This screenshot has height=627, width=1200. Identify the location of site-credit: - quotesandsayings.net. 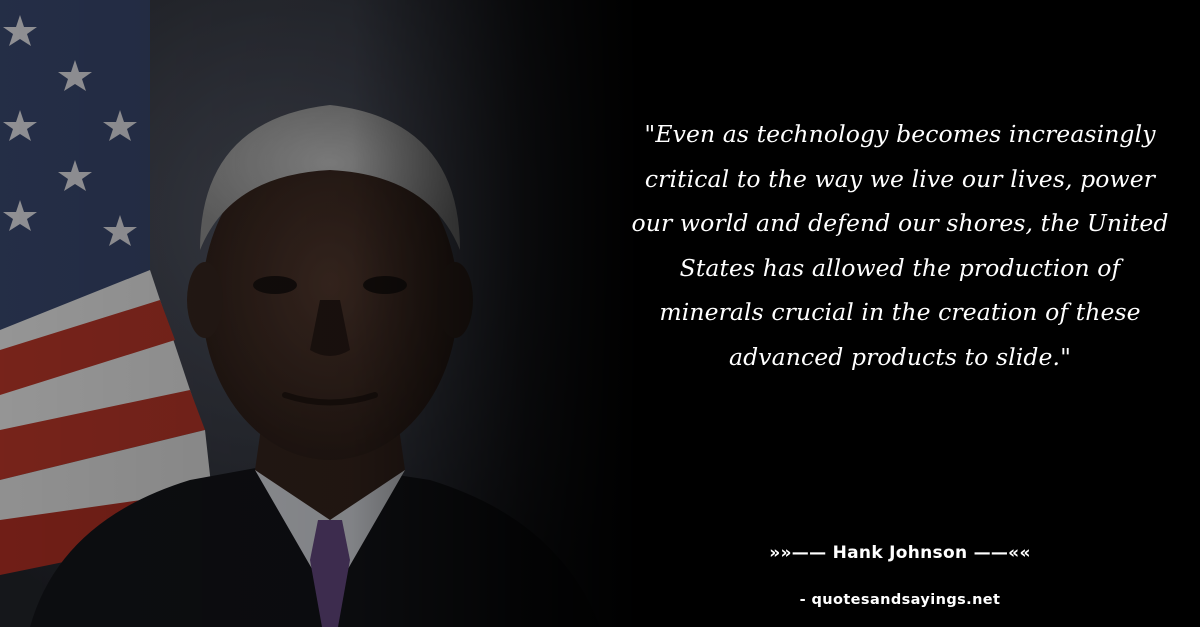
(900, 600).